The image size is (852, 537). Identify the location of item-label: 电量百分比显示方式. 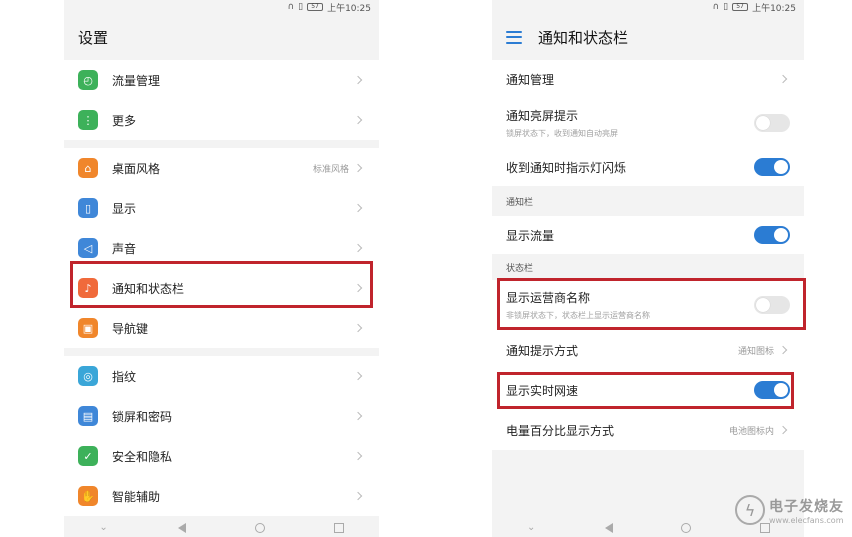
(560, 430).